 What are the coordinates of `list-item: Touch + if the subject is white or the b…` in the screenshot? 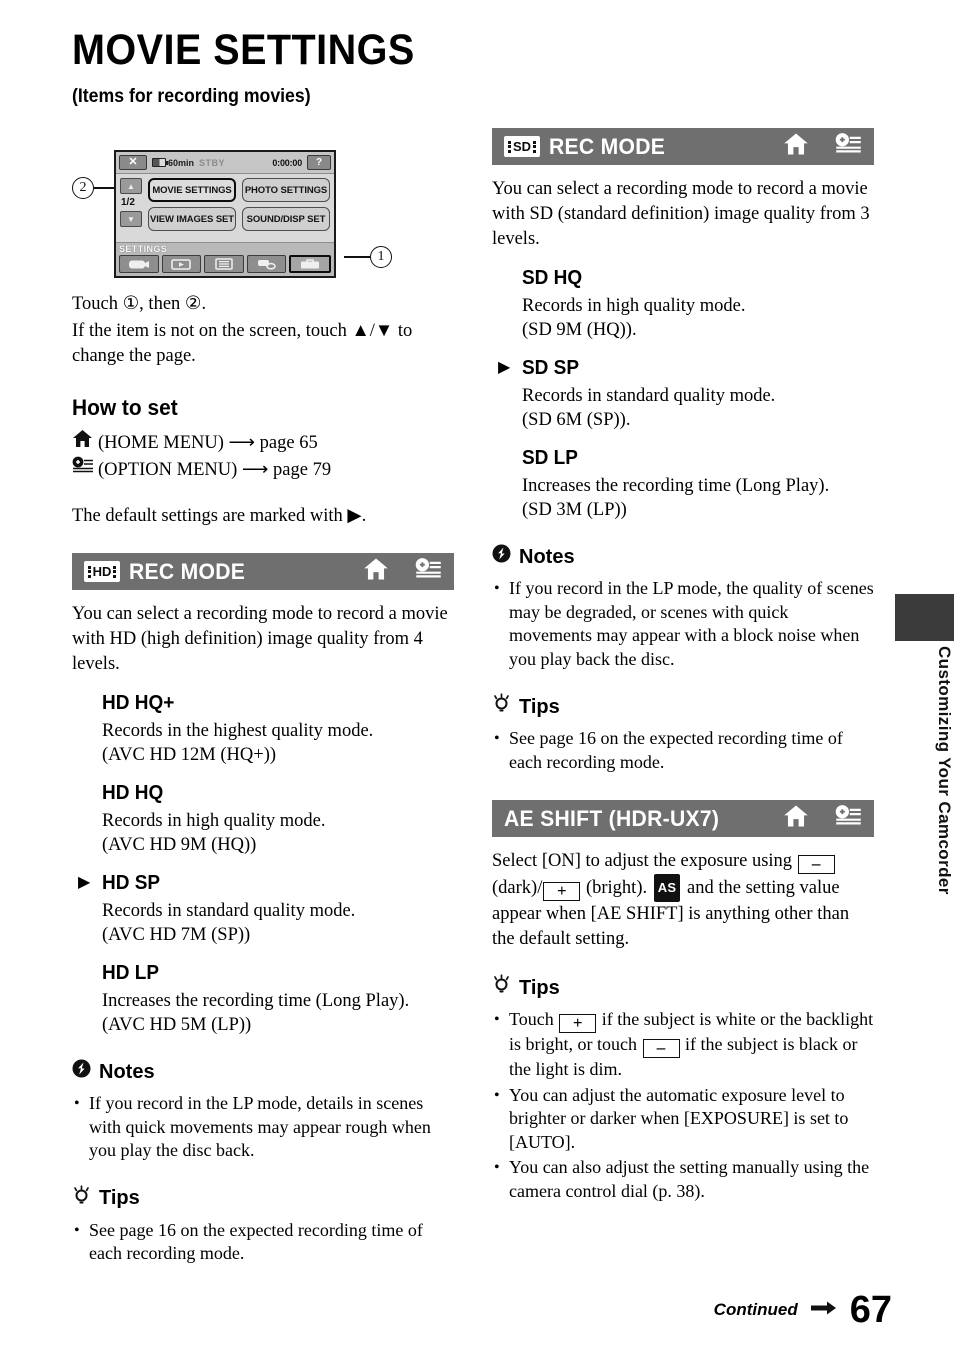 It's located at (683, 1045).